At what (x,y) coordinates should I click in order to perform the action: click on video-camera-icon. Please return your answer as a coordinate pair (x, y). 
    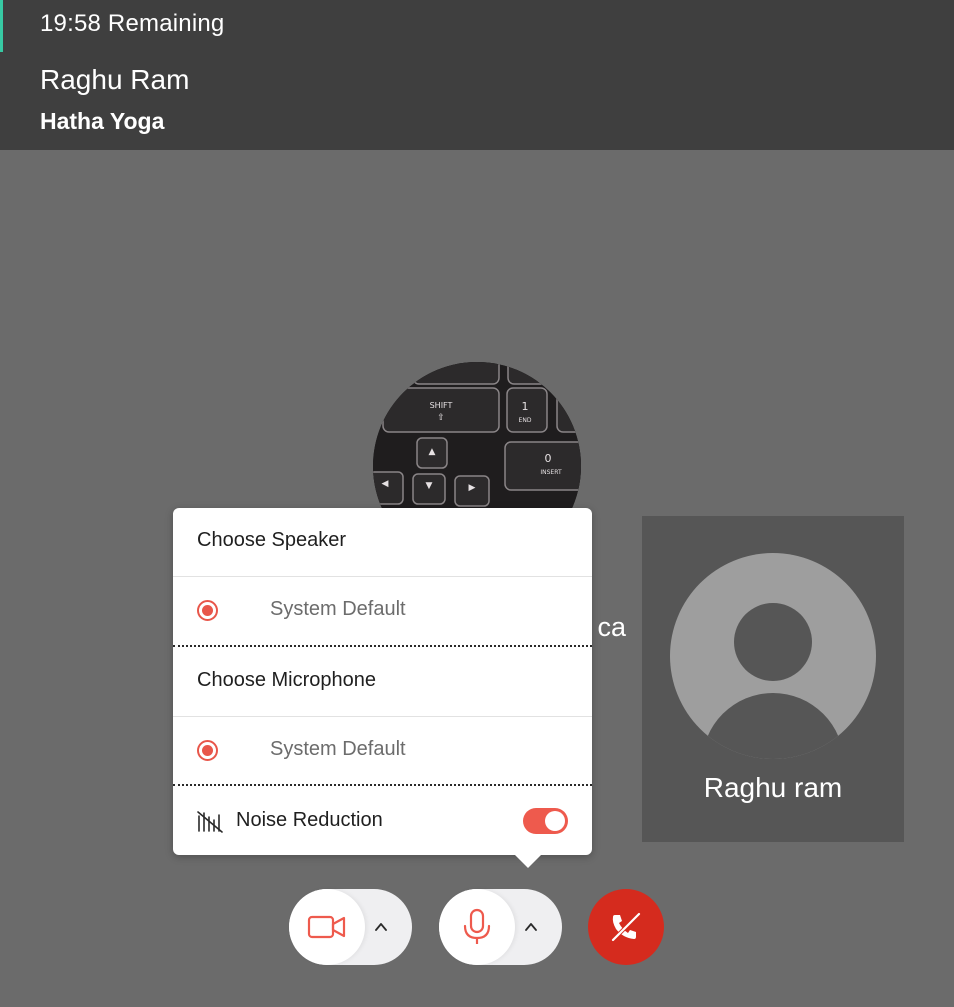
    Looking at the image, I should click on (326, 927).